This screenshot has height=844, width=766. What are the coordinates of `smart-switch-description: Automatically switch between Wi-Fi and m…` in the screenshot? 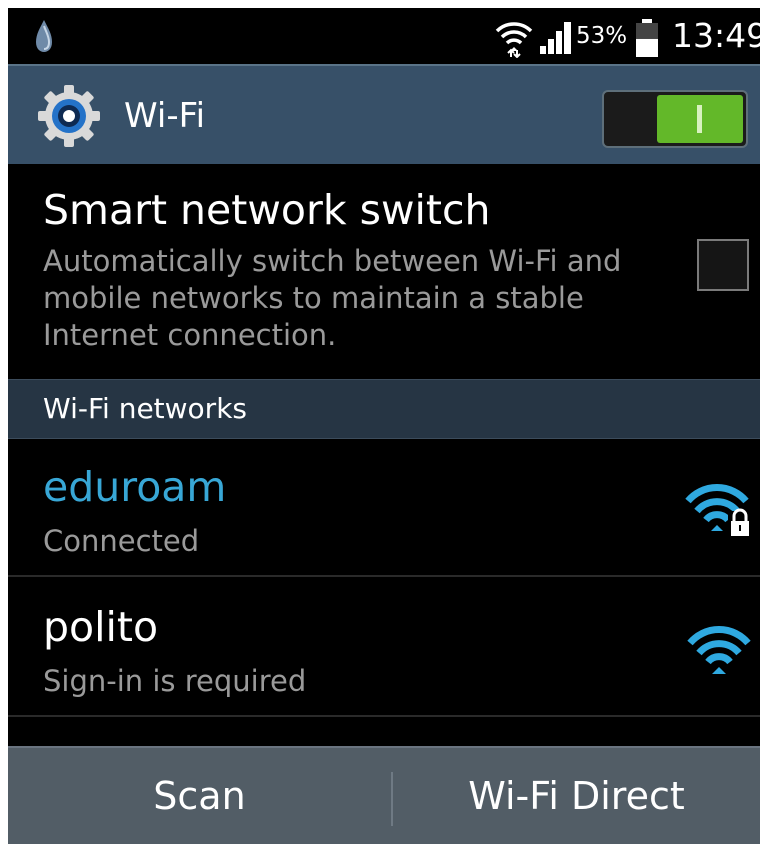 It's located at (332, 298).